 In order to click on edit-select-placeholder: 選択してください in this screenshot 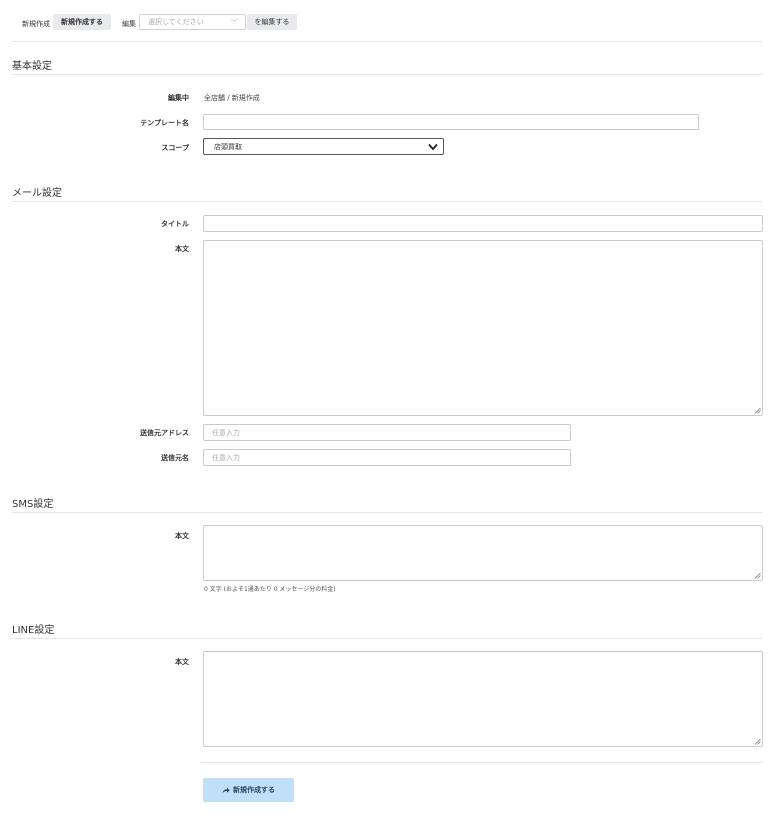, I will do `click(176, 22)`.